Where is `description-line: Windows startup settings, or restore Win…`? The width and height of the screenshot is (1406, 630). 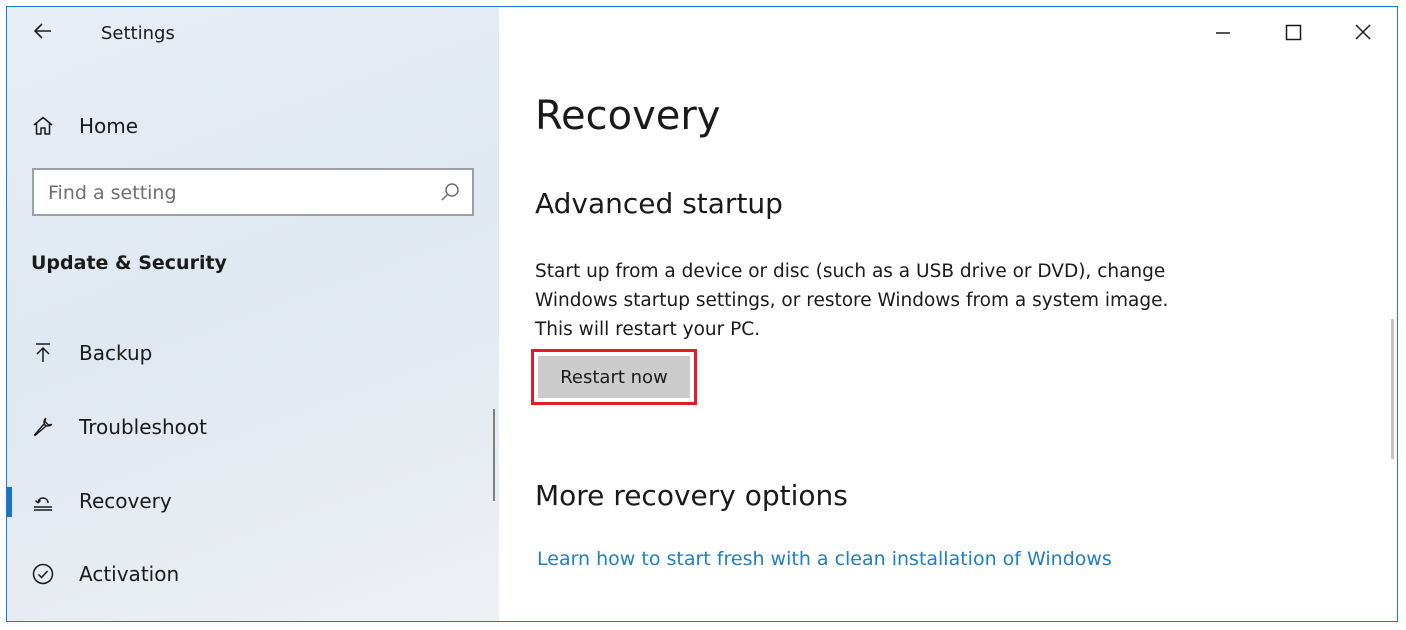 description-line: Windows startup settings, or restore Win… is located at coordinates (852, 300).